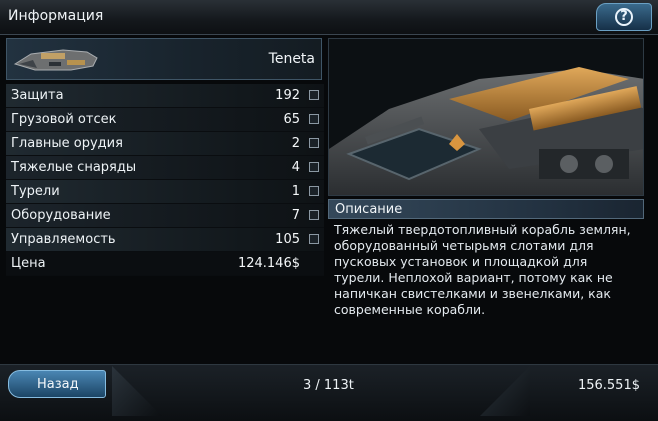  Describe the element at coordinates (369, 209) in the screenshot. I see `description-title: Описание` at that location.